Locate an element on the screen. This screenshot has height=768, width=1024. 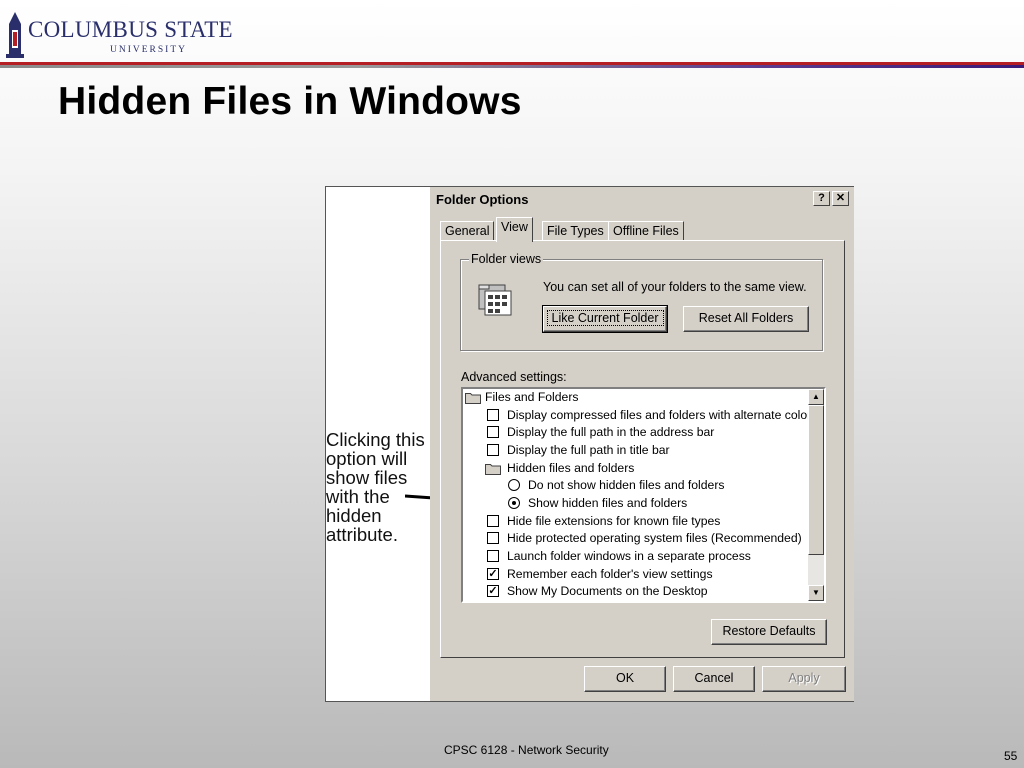
like-current-folder-button: Like Current Folder is located at coordinates (605, 319).